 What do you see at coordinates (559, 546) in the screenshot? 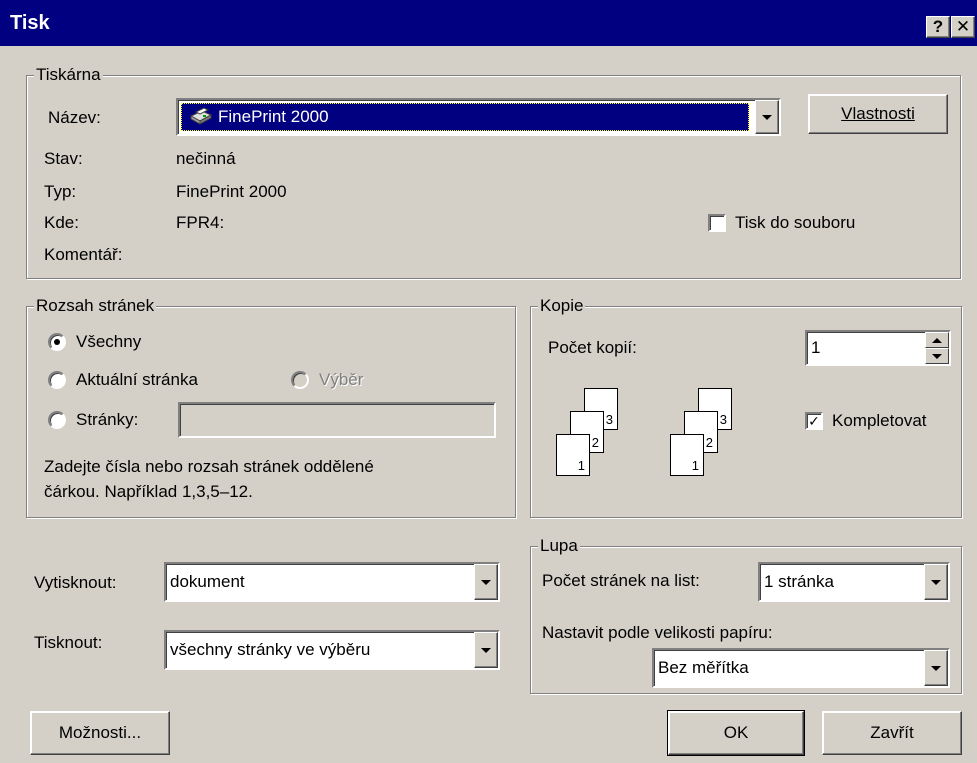
I see `zoom-group-label: Lupa` at bounding box center [559, 546].